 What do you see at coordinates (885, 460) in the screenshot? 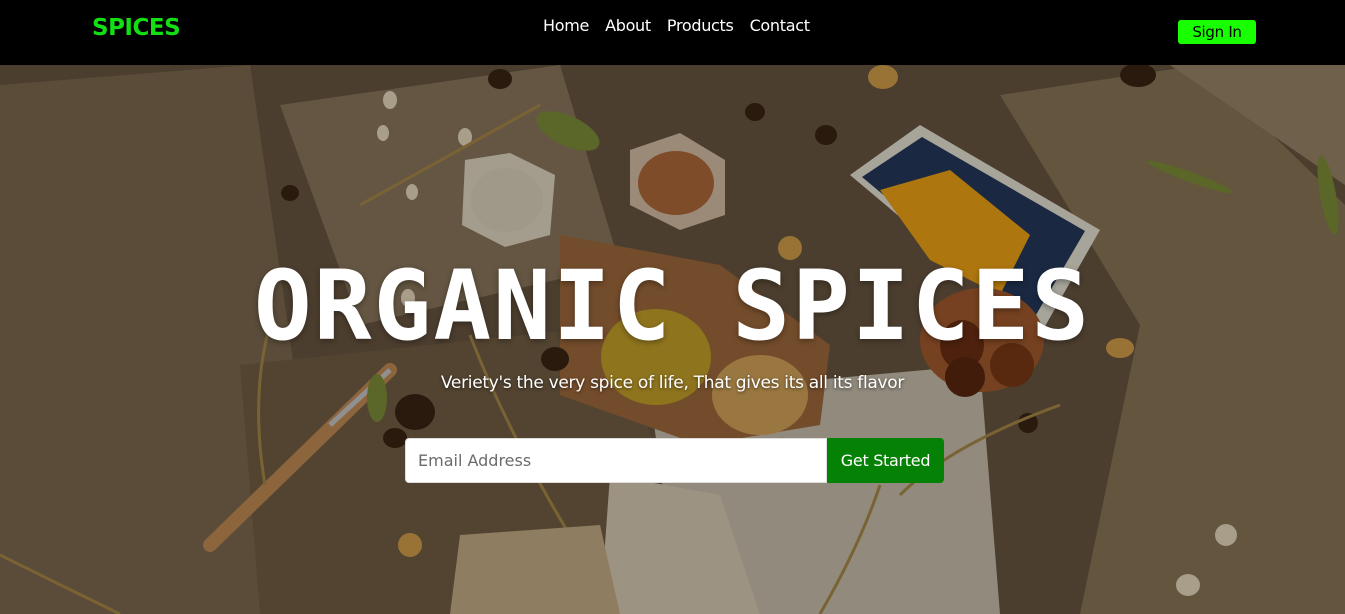
I see `get-started-button: Get Started` at bounding box center [885, 460].